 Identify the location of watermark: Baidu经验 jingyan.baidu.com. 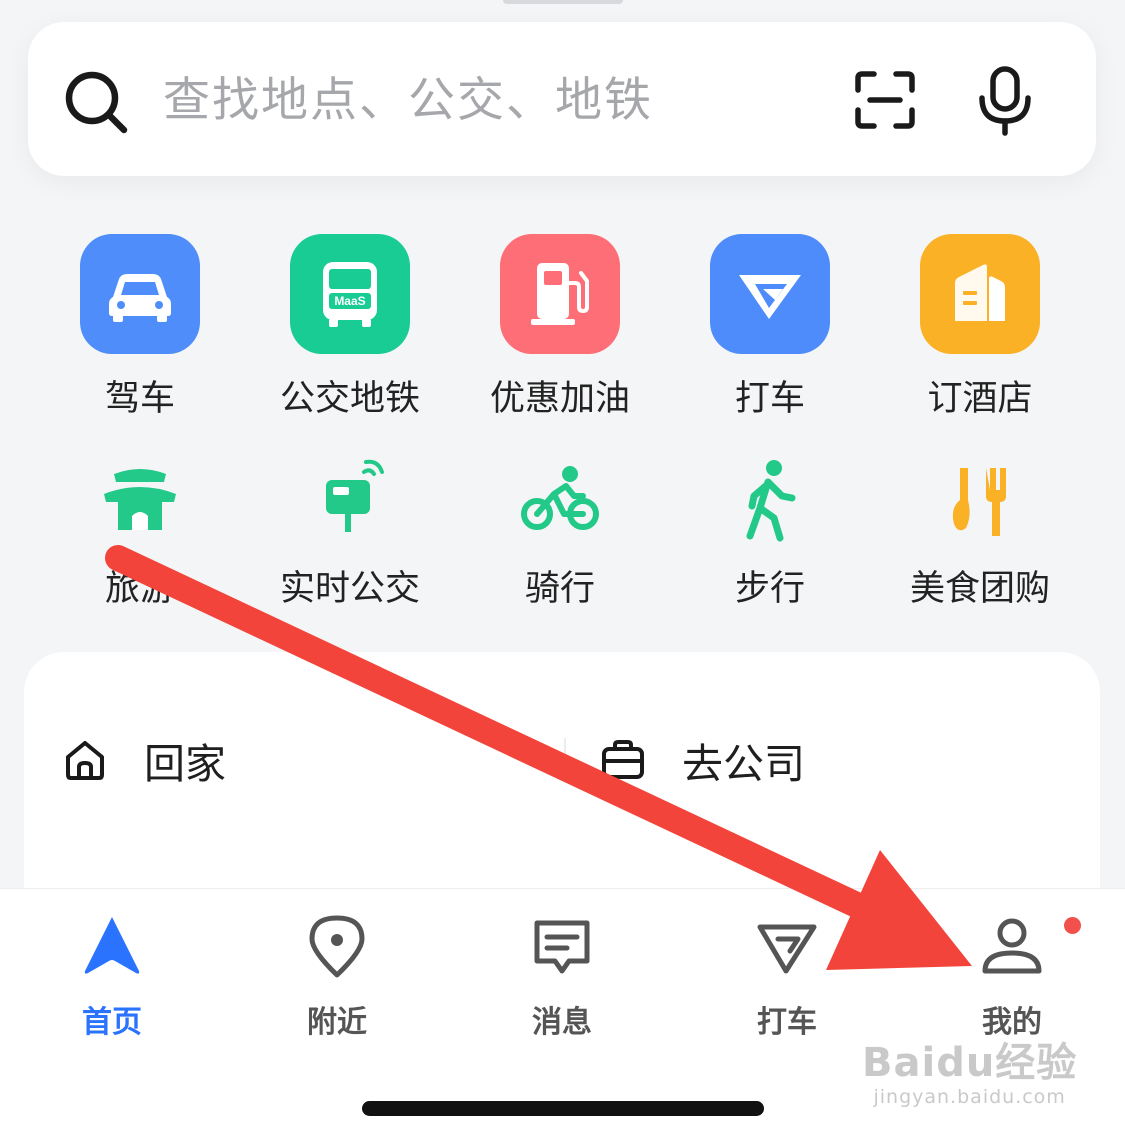
(969, 1074).